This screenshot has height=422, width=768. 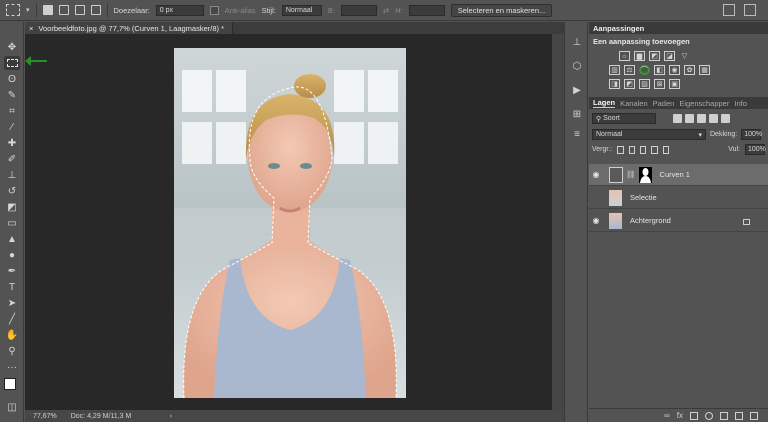 I want to click on marquee-tool-icon, so click(x=12, y=63).